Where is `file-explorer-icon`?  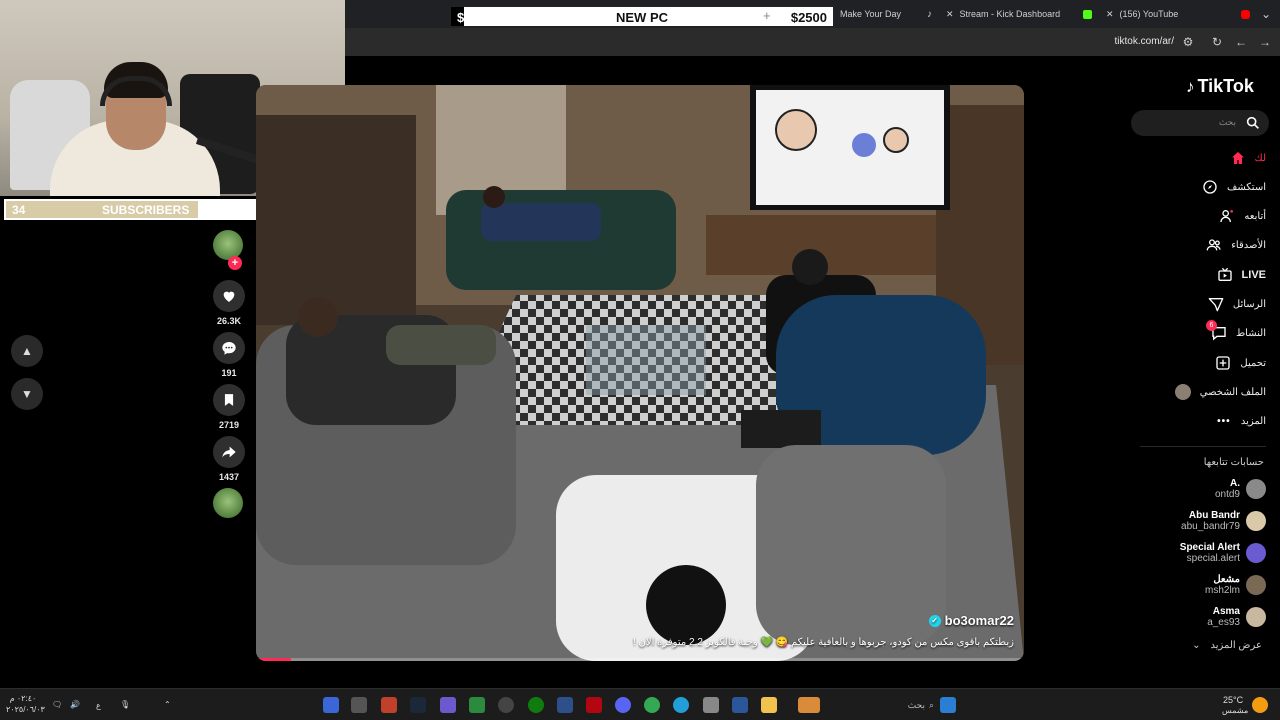
file-explorer-icon is located at coordinates (769, 705).